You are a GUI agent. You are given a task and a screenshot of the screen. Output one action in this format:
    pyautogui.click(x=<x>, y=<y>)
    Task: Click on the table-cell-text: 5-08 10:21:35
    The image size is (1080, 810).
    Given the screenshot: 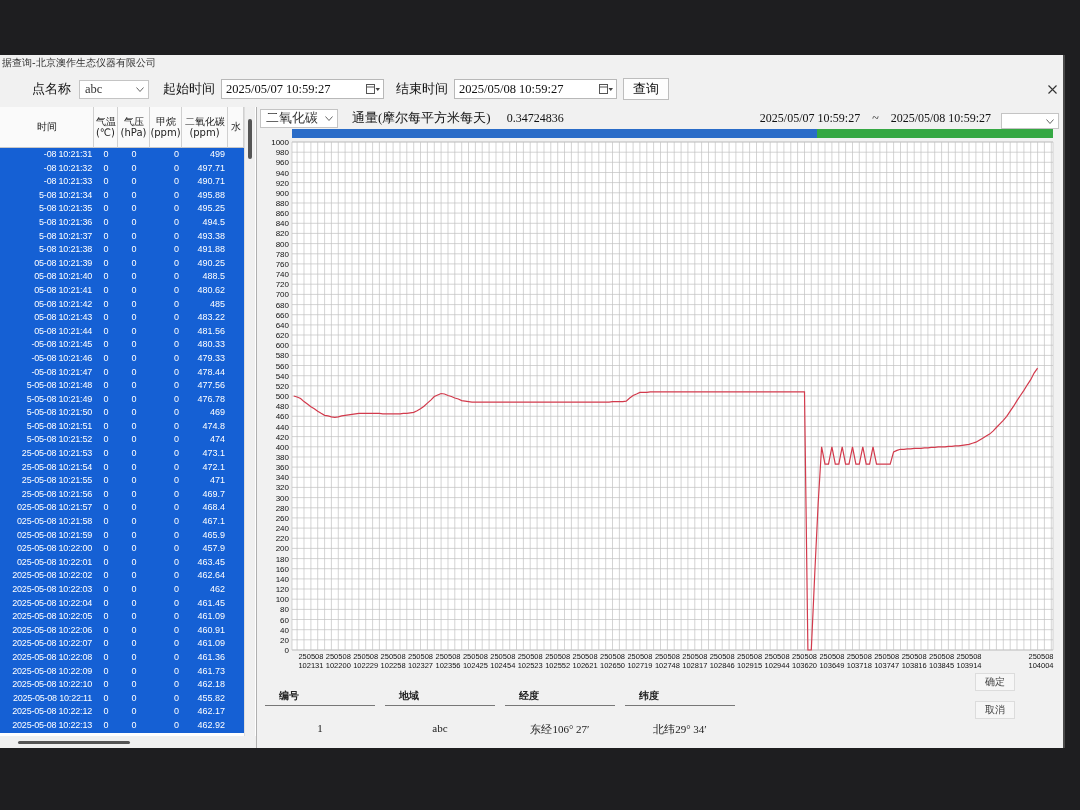 What is the action you would take?
    pyautogui.click(x=65, y=209)
    